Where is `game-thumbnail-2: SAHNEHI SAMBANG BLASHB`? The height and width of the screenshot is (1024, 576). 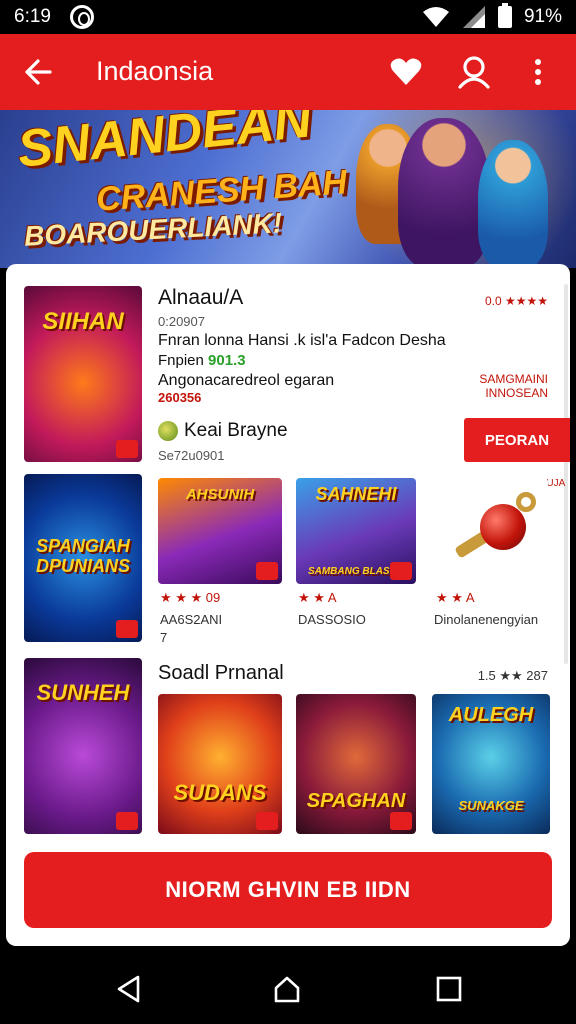 game-thumbnail-2: SAHNEHI SAMBANG BLASHB is located at coordinates (356, 531).